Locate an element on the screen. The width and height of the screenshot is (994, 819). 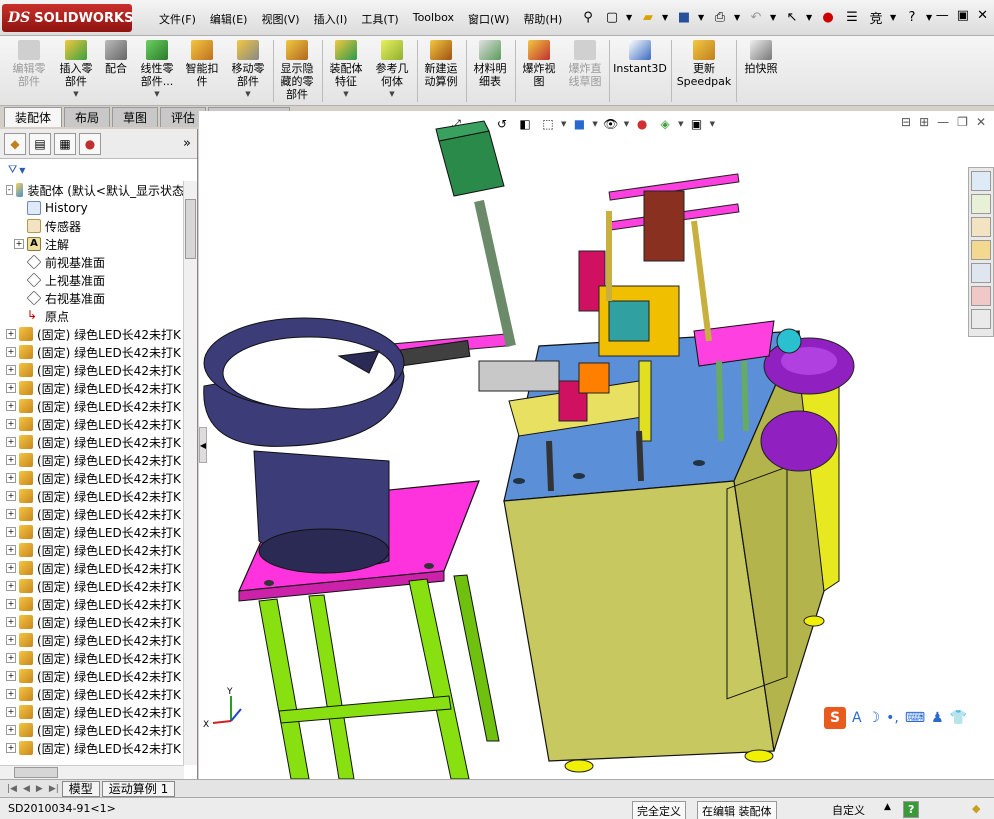
menu-view: 视图(V) is located at coordinates (280, 19).